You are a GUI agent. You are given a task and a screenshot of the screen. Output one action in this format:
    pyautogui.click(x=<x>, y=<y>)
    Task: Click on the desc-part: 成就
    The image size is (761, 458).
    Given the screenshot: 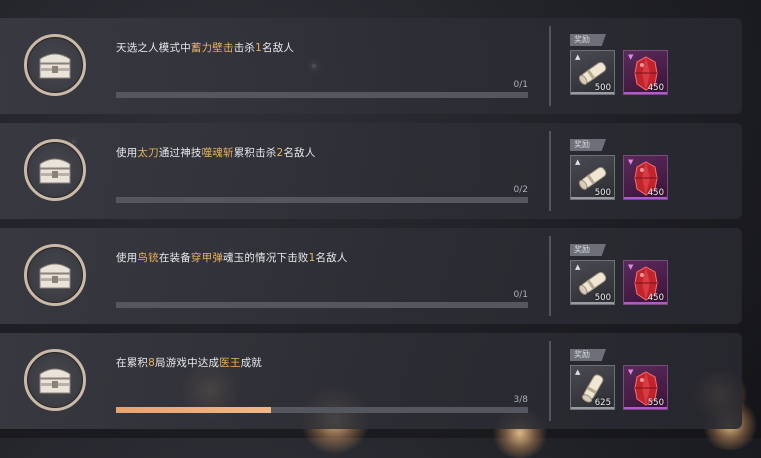 What is the action you would take?
    pyautogui.click(x=251, y=363)
    